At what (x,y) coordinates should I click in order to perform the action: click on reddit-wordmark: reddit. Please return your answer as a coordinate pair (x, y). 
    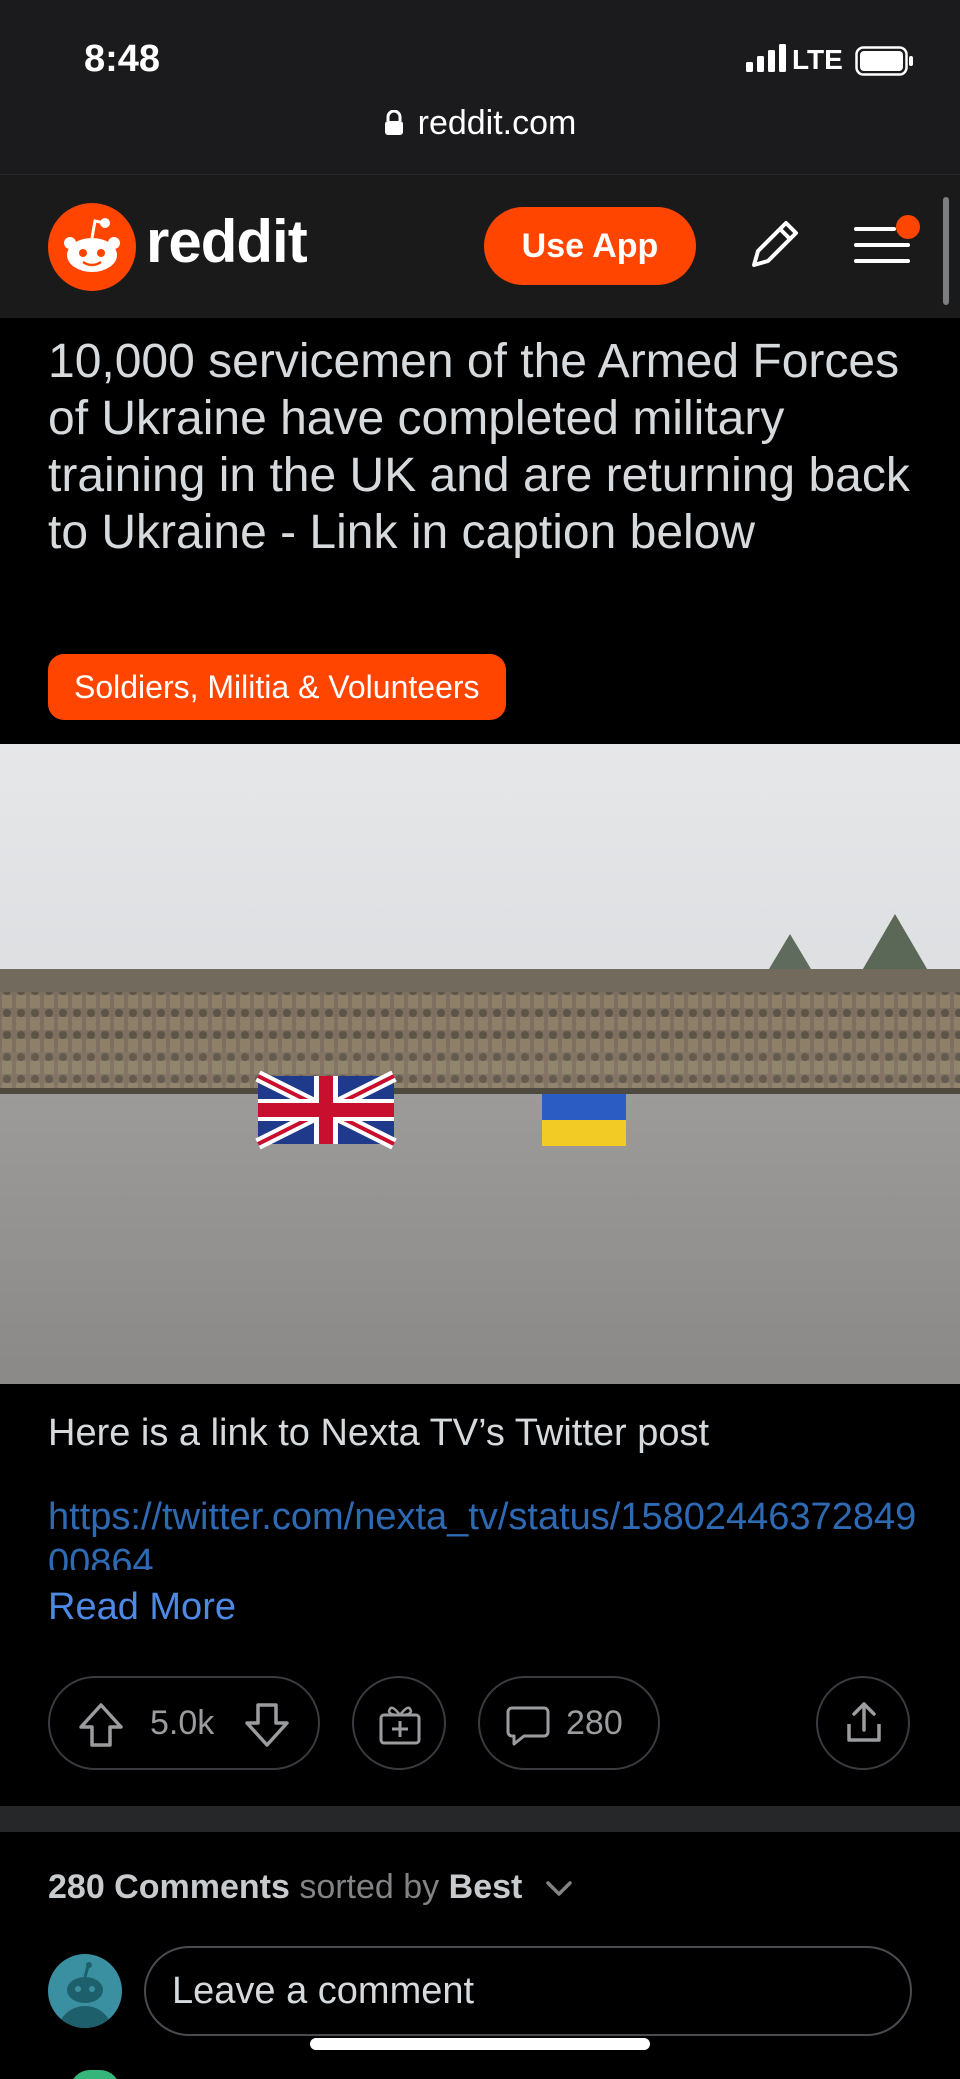
    Looking at the image, I should click on (227, 241).